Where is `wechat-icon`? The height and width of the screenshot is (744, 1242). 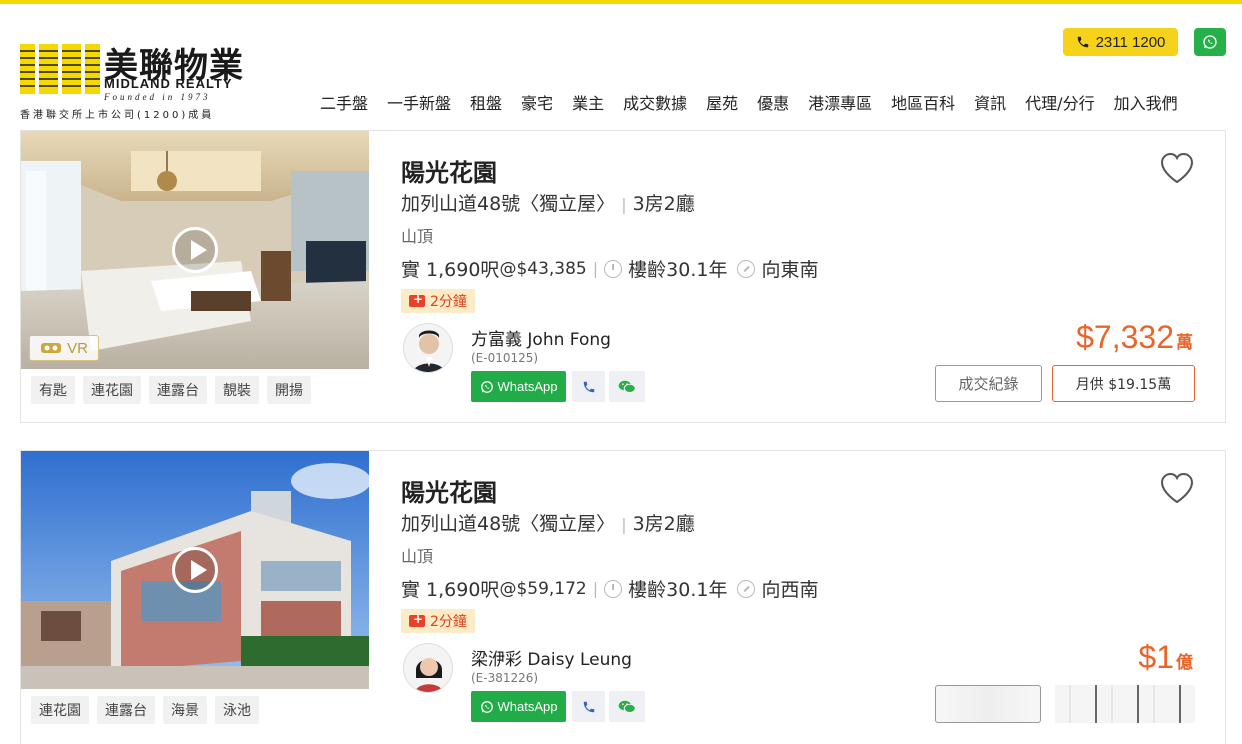
wechat-icon is located at coordinates (627, 706).